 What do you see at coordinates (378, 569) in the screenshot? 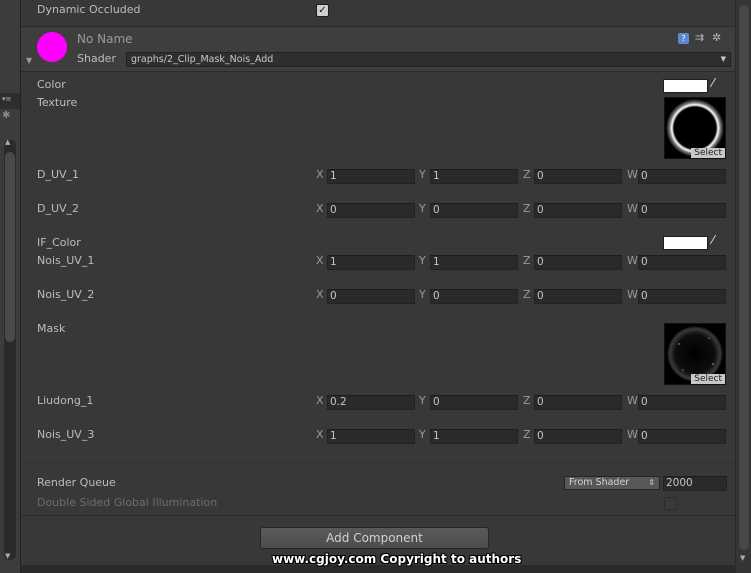
I see `bottom-bar` at bounding box center [378, 569].